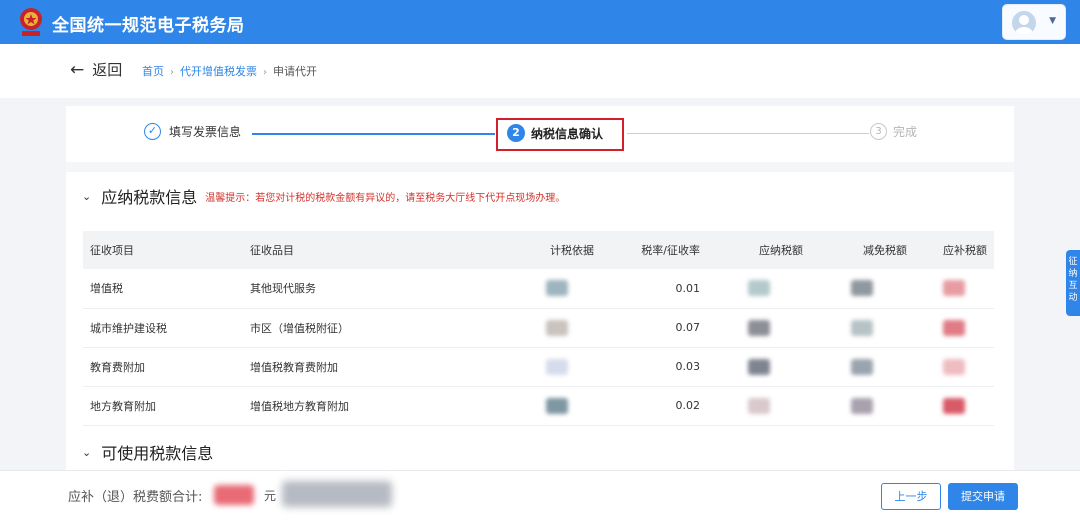 The width and height of the screenshot is (1080, 522). Describe the element at coordinates (378, 289) in the screenshot. I see `cell-category: 其他现代服务` at that location.